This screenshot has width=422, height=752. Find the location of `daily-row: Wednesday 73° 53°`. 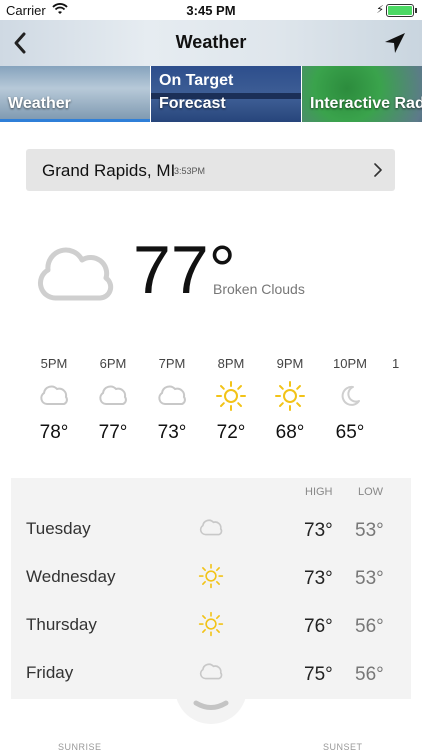

daily-row: Wednesday 73° 53° is located at coordinates (211, 580).